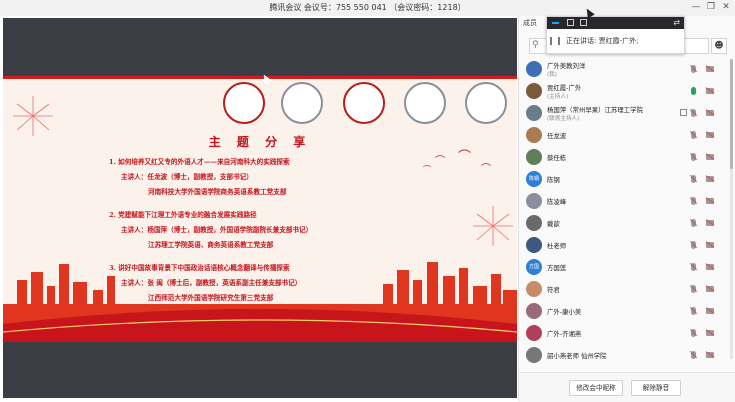 The image size is (735, 402). I want to click on topic-1-speaker: 主讲人：任龙波（博士，副教授，支部书记）, so click(187, 177).